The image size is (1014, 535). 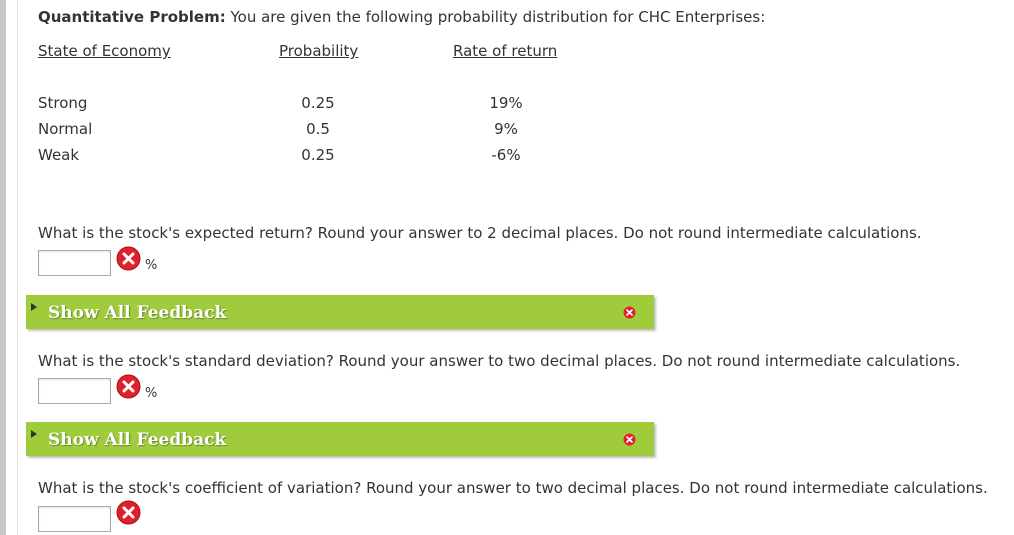 What do you see at coordinates (65, 129) in the screenshot?
I see `table-row-state: Normal` at bounding box center [65, 129].